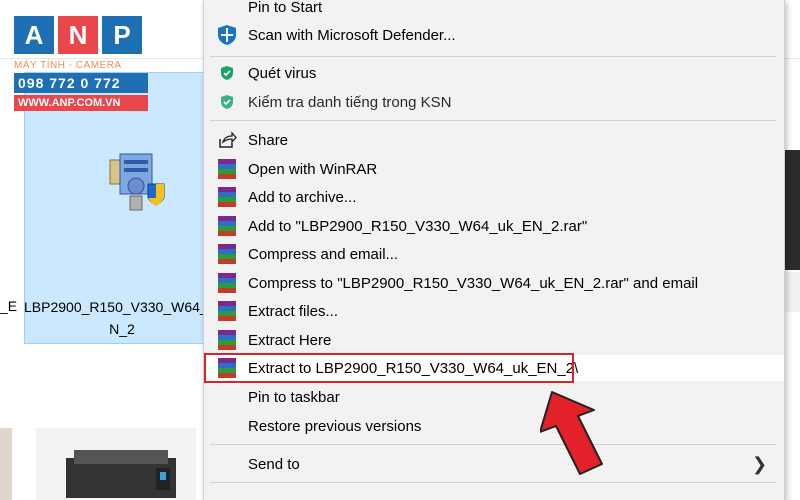  I want to click on logo-website: WWW.ANP.COM.VN, so click(81, 103).